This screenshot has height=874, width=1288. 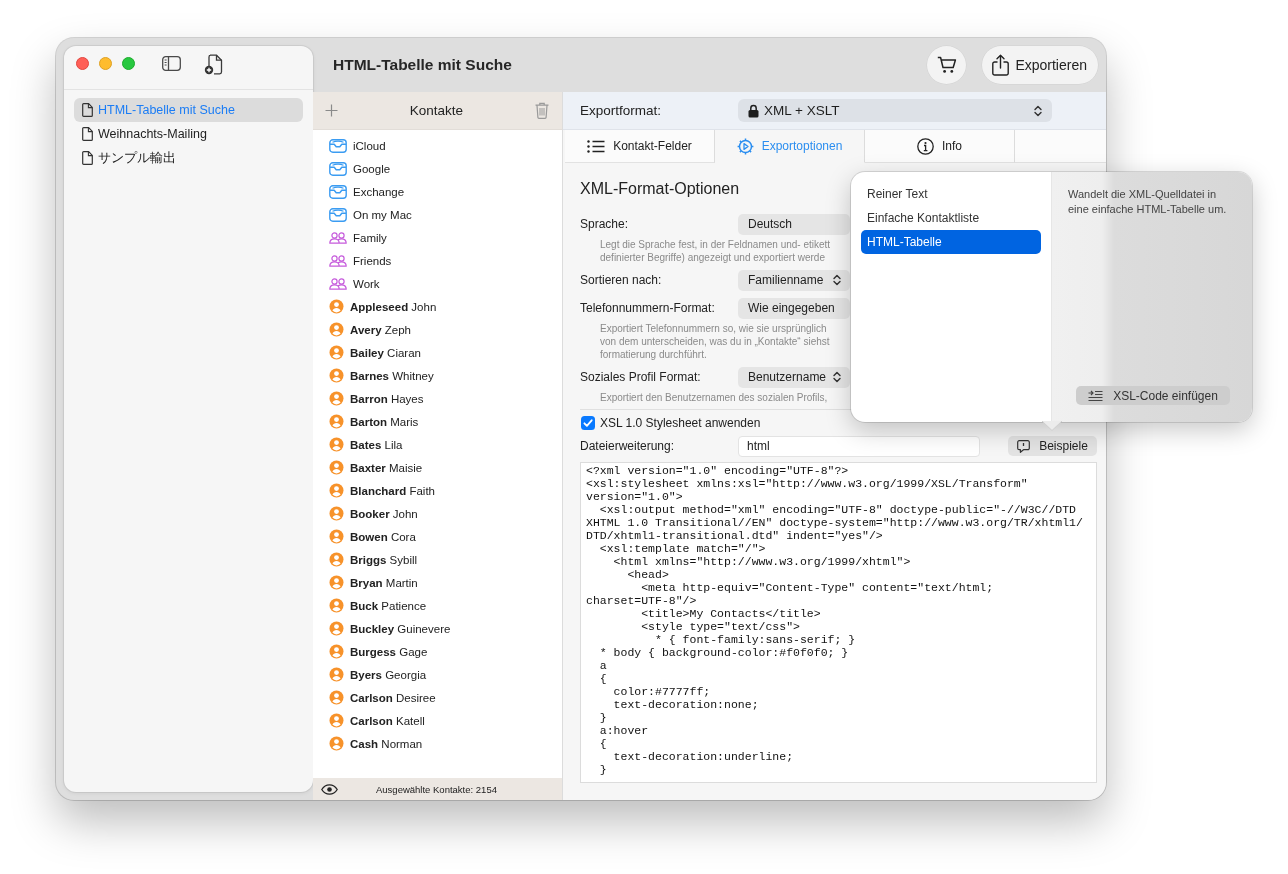 I want to click on account-item: On my Mac, so click(x=445, y=214).